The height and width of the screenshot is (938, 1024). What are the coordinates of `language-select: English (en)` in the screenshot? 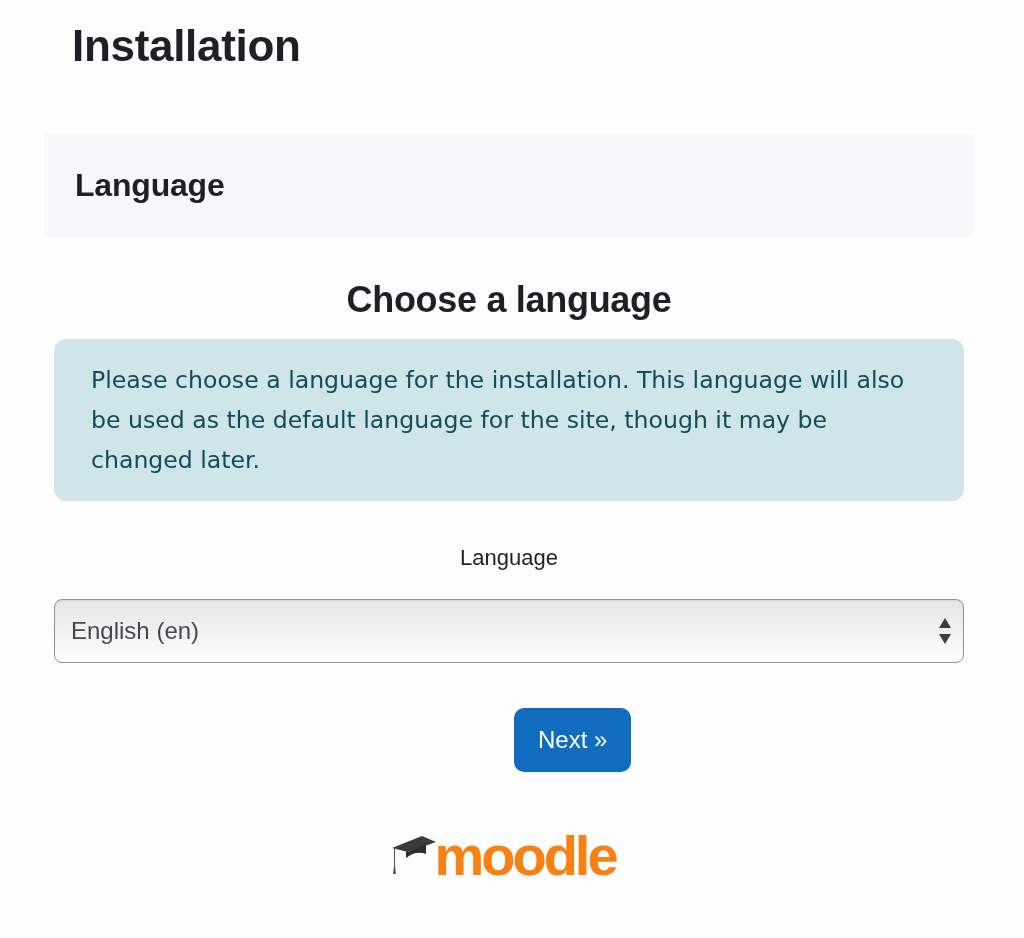 It's located at (509, 631).